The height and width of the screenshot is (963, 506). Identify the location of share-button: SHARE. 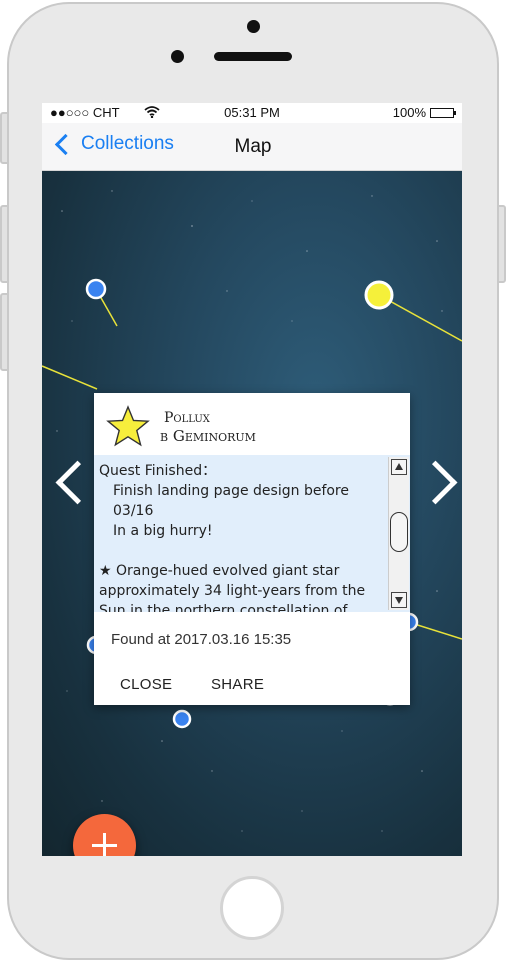
(237, 684).